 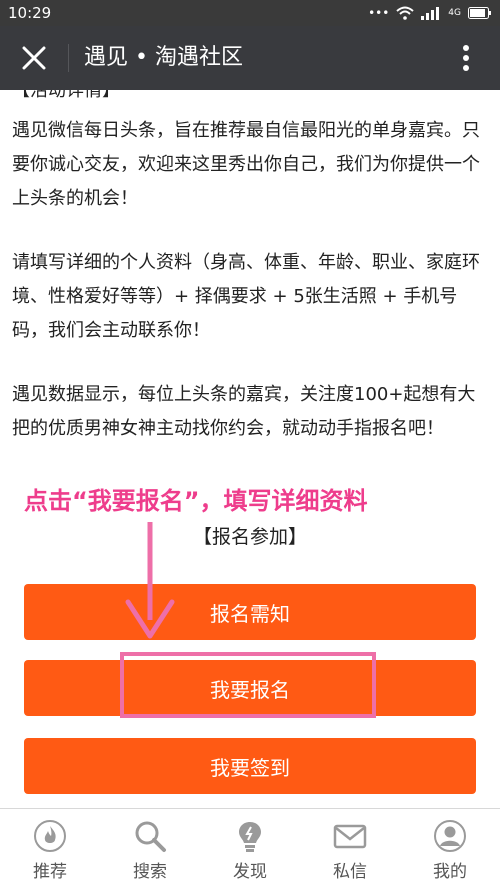 What do you see at coordinates (250, 13) in the screenshot?
I see `status-bar: 10:29 ••• 4G` at bounding box center [250, 13].